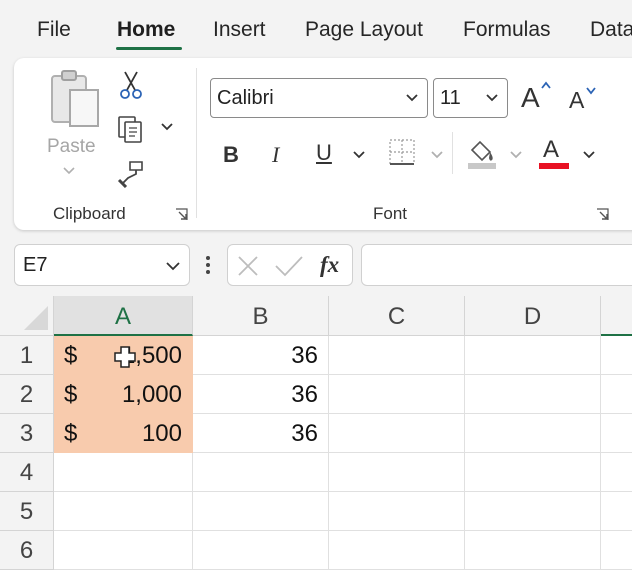 The image size is (632, 574). What do you see at coordinates (131, 85) in the screenshot?
I see `cut-icon` at bounding box center [131, 85].